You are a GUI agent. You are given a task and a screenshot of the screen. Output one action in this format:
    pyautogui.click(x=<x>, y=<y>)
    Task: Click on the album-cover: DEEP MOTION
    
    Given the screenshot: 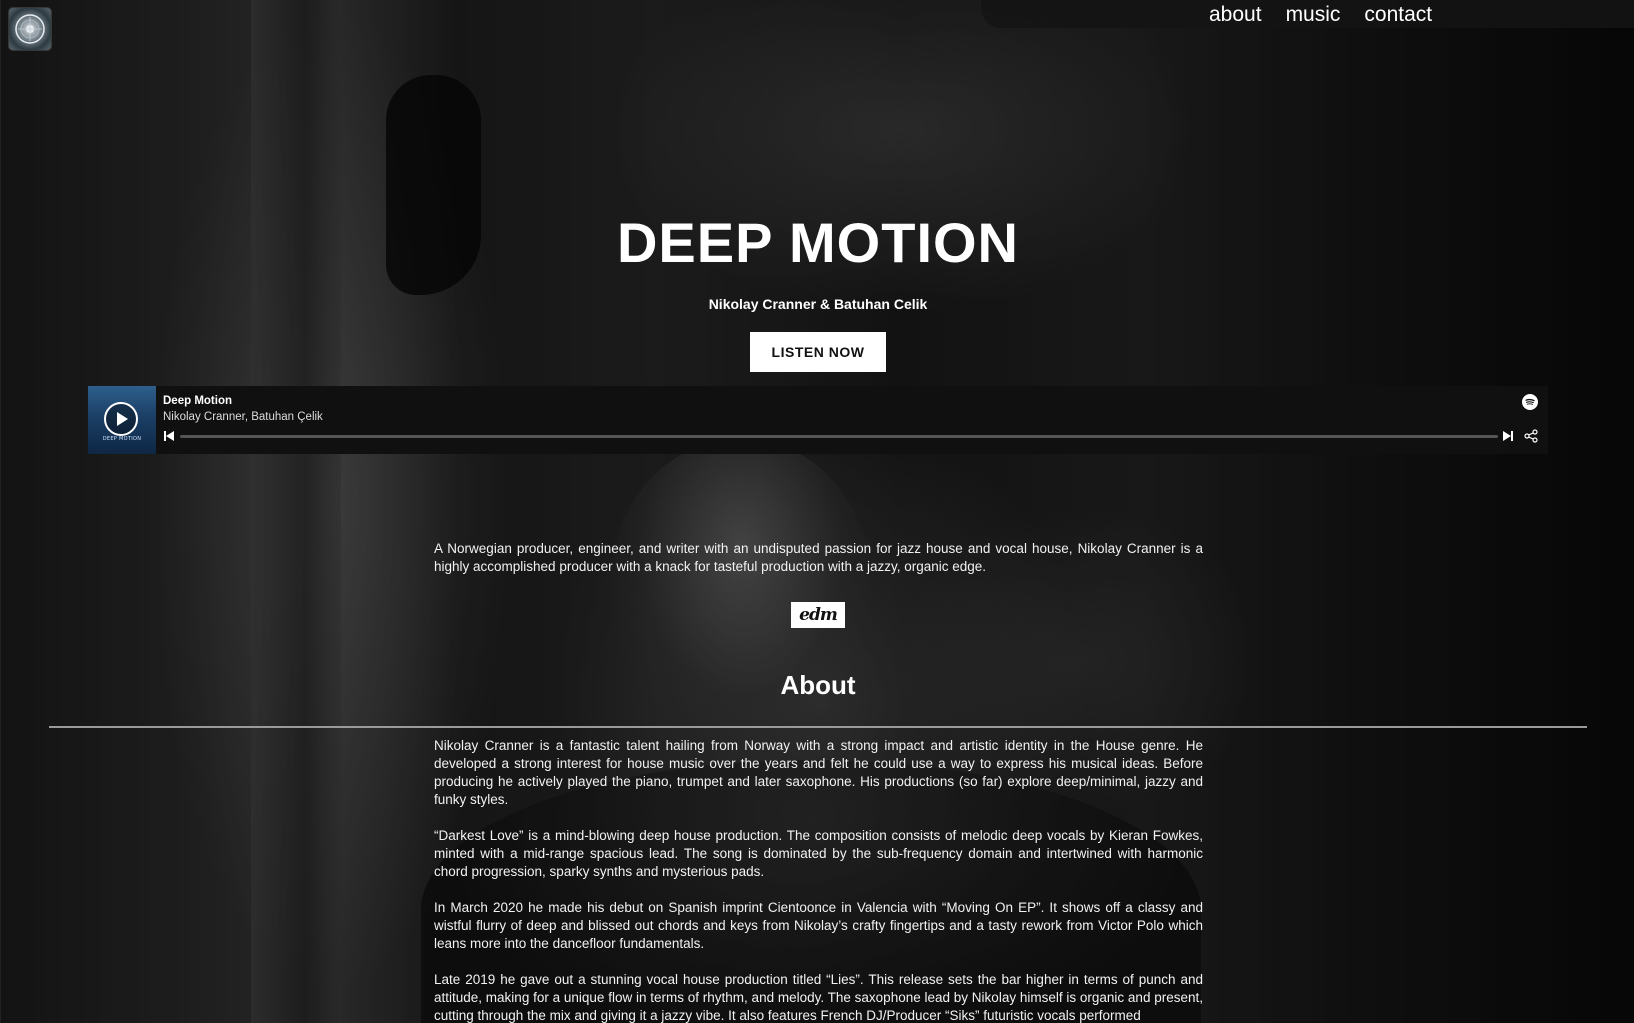 What is the action you would take?
    pyautogui.click(x=122, y=420)
    